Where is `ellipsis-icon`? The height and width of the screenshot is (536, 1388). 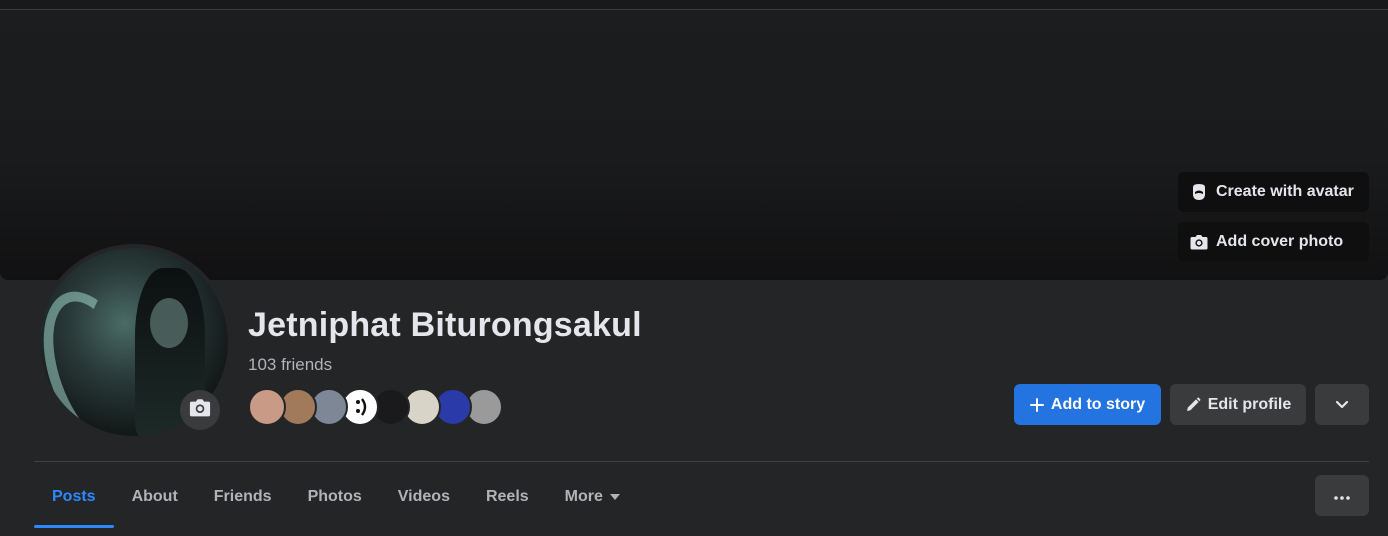 ellipsis-icon is located at coordinates (1342, 496).